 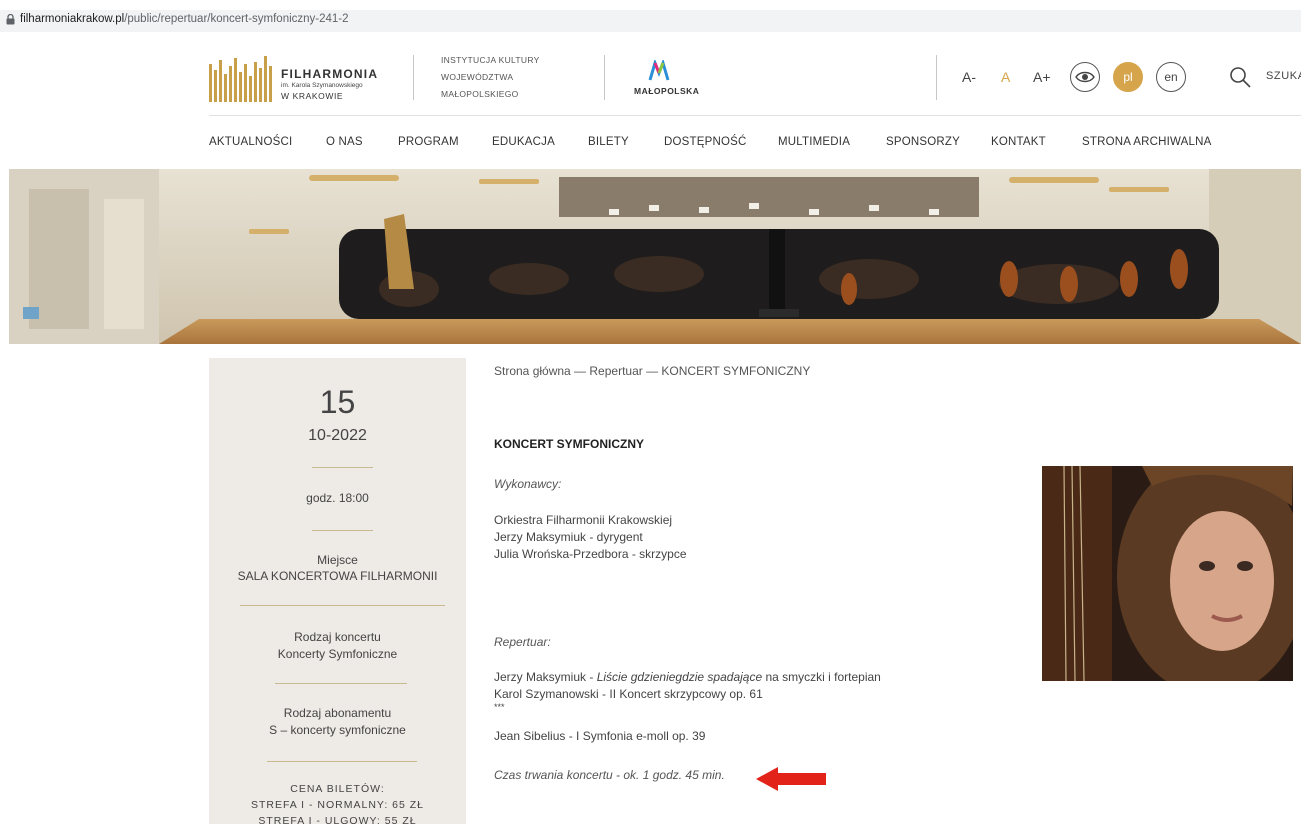 I want to click on performer-item: Jerzy Maksymiuk - dyrygent, so click(x=568, y=537).